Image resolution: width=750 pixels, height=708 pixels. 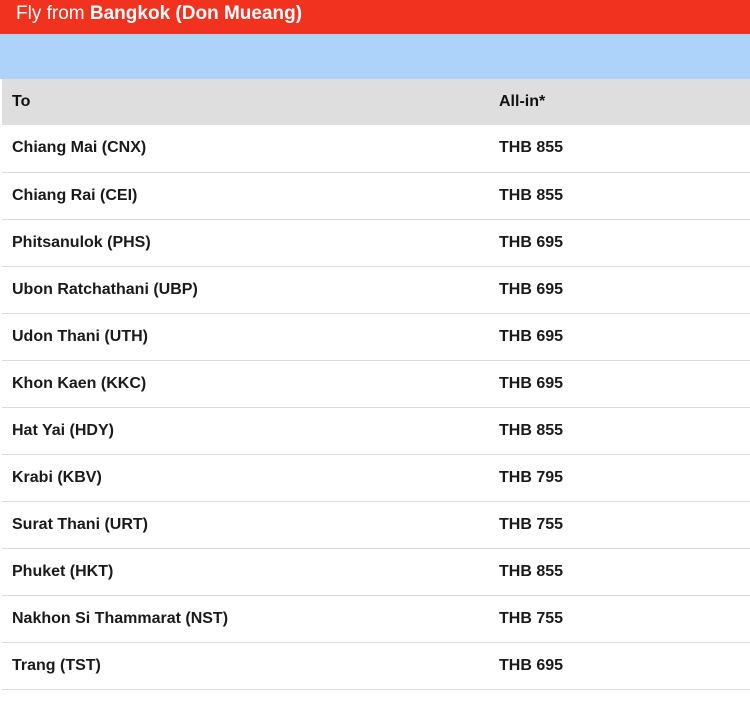 What do you see at coordinates (376, 195) in the screenshot?
I see `table-row: Chiang Rai (CEI) THB 855` at bounding box center [376, 195].